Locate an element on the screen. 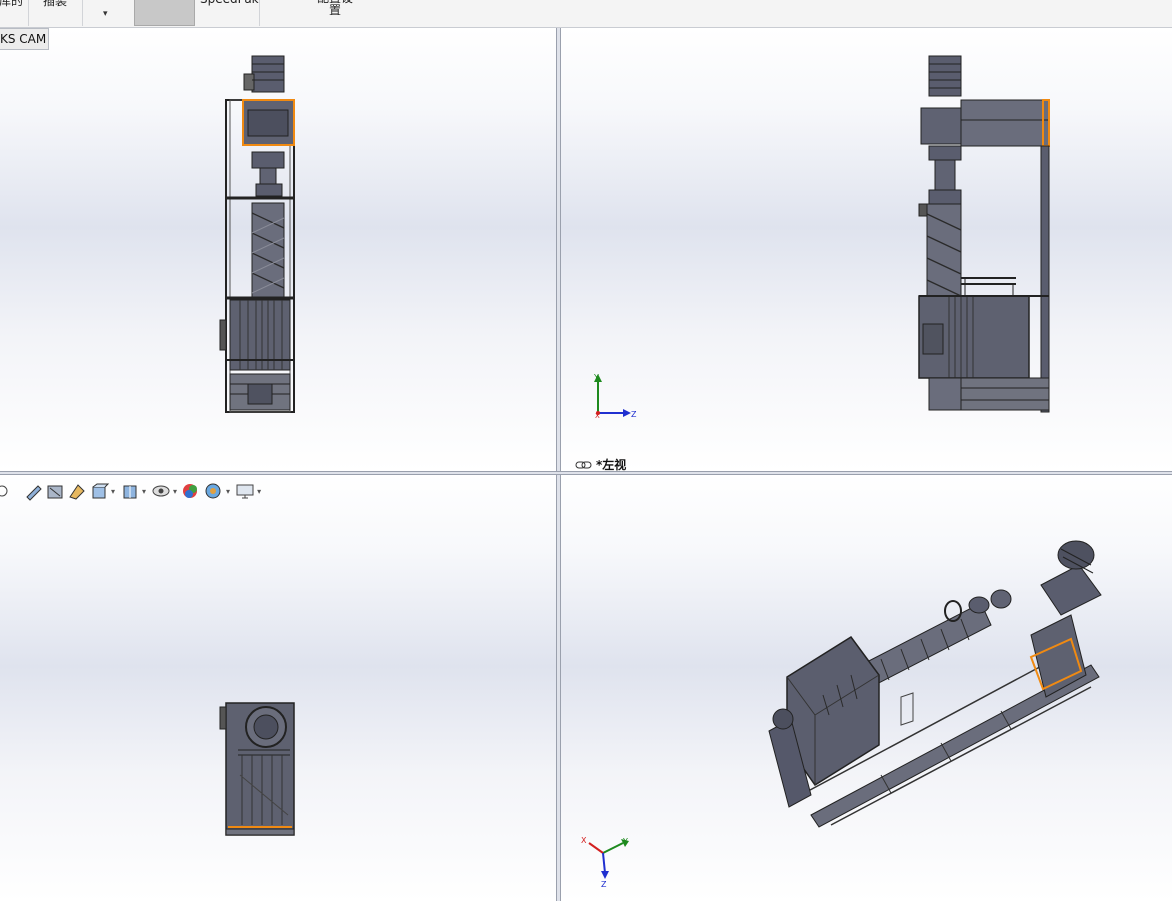  viewport-vertical-splitter is located at coordinates (558, 464).